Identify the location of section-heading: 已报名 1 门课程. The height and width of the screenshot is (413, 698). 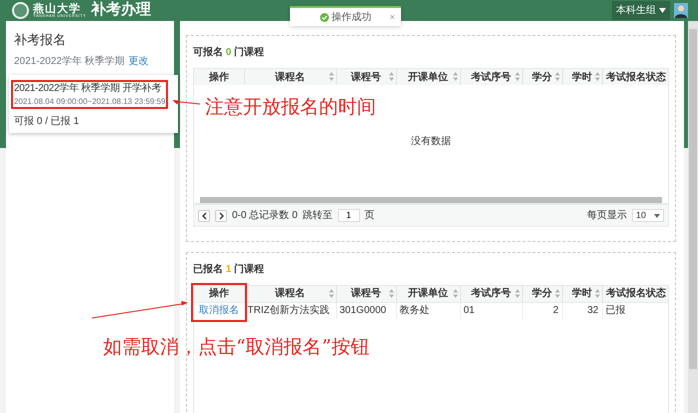
(229, 269).